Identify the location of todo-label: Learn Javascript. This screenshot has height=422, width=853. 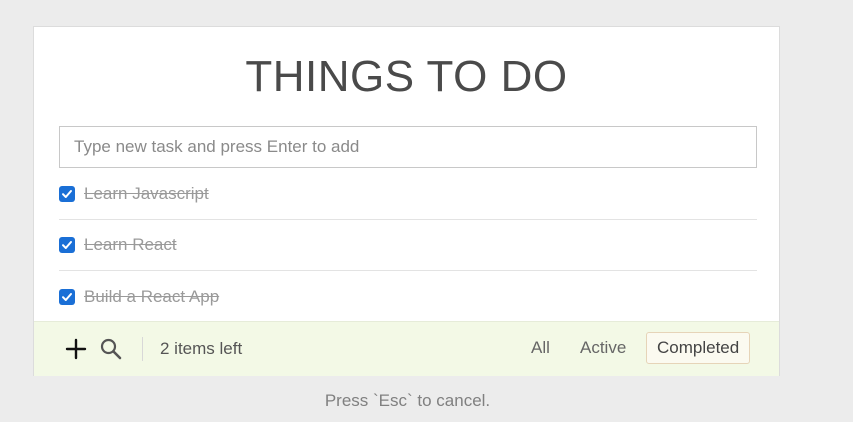
(146, 194).